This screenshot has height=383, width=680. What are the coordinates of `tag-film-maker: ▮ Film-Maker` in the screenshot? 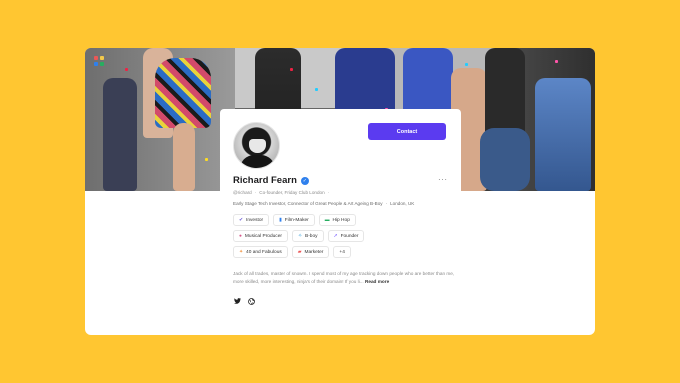 It's located at (294, 220).